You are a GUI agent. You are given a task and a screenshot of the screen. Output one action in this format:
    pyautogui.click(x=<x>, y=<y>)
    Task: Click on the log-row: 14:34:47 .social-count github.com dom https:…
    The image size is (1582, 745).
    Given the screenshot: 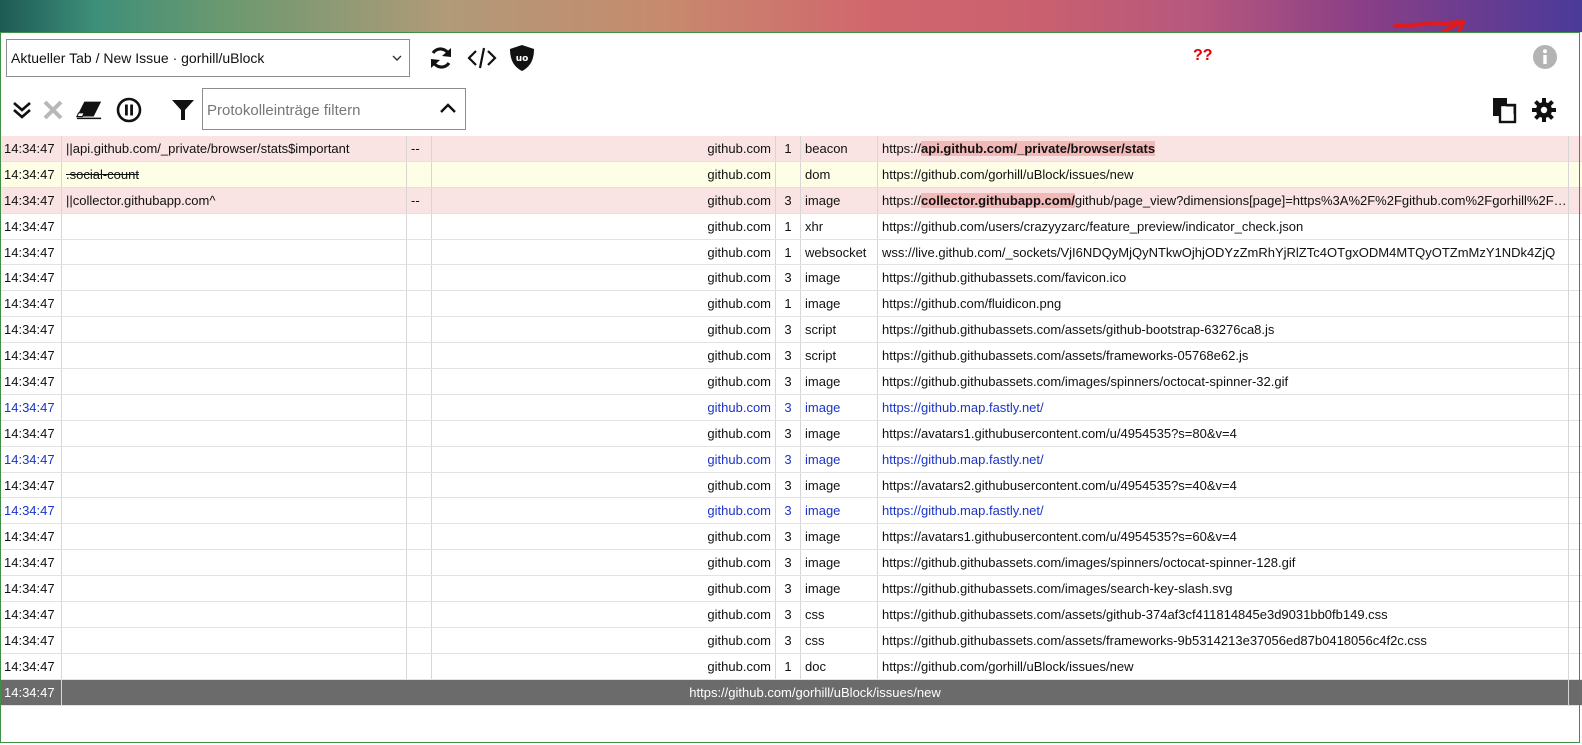 What is the action you would take?
    pyautogui.click(x=791, y=174)
    